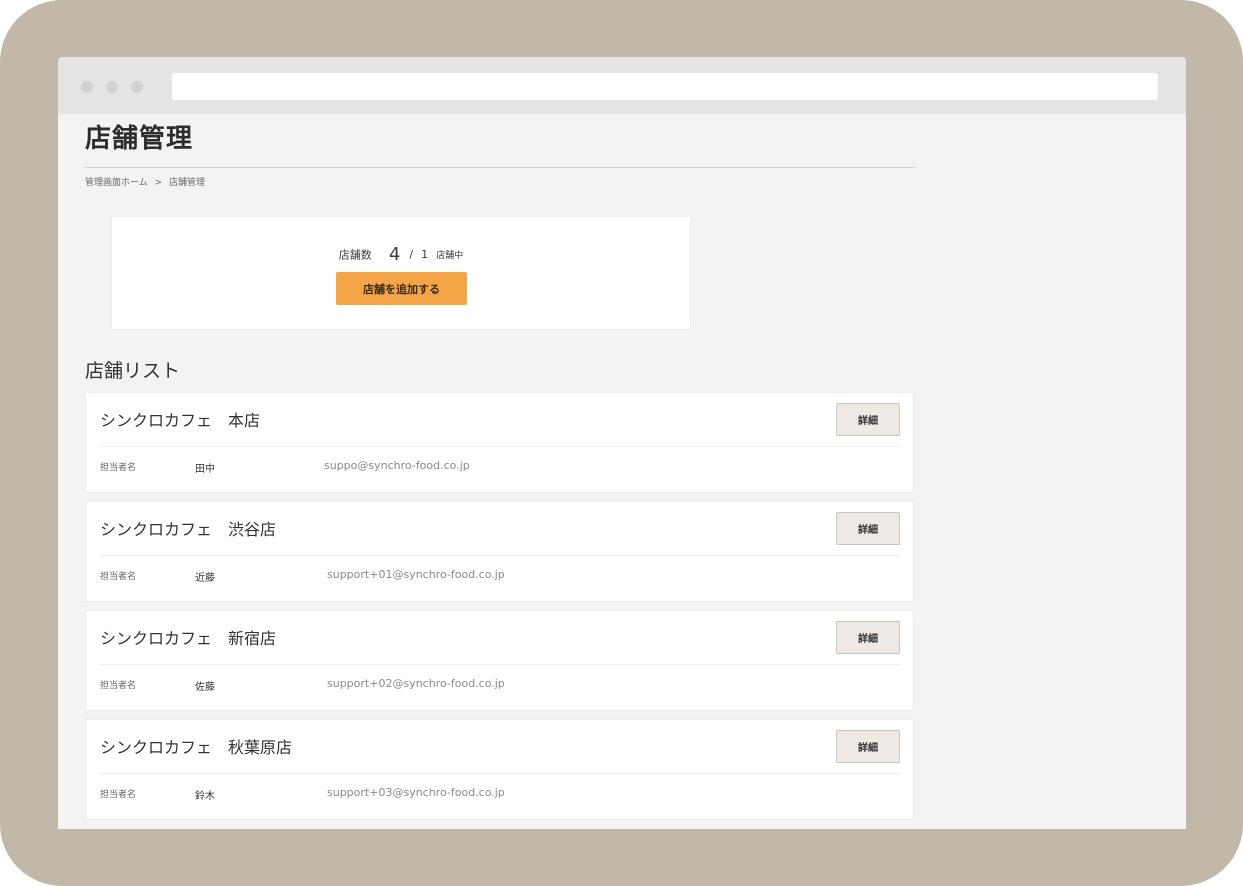 The image size is (1243, 886). Describe the element at coordinates (401, 288) in the screenshot. I see `add-store-button: 店舗を追加する` at that location.